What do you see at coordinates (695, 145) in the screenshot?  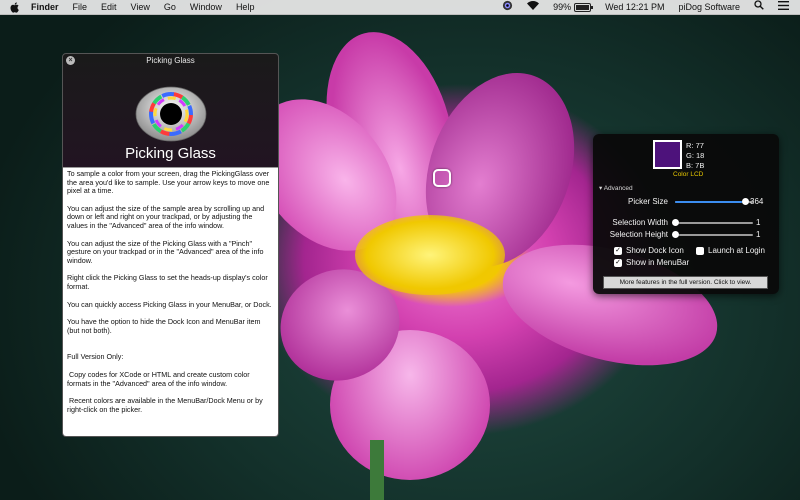 I see `red-value: R: 77` at bounding box center [695, 145].